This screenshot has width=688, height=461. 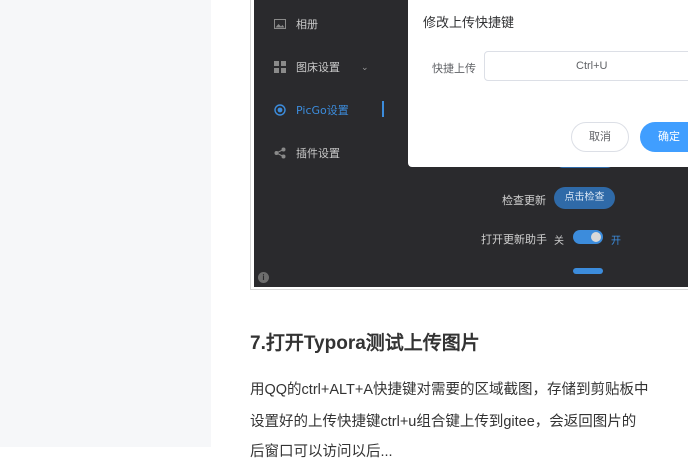 What do you see at coordinates (443, 422) in the screenshot?
I see `paragraph-line: 设置好的上传快捷键ctrl+u组合键上传到gitee，会返回图片的` at bounding box center [443, 422].